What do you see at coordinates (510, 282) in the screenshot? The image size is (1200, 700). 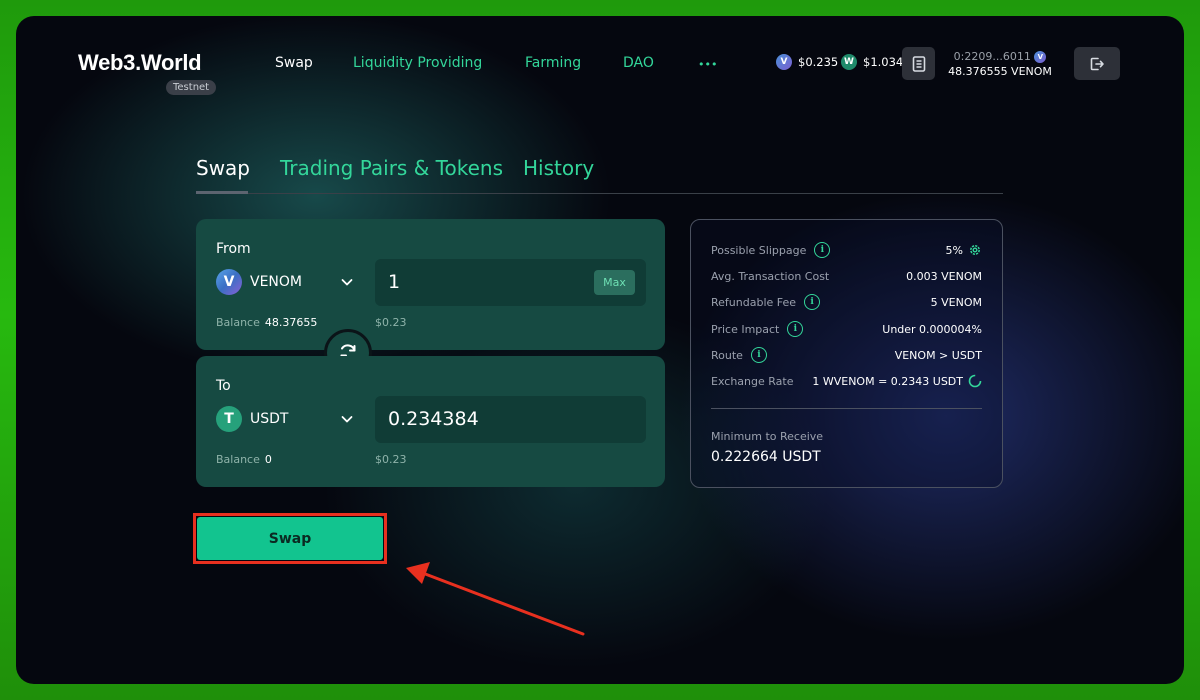 I see `from-amount-input: 1 Max` at bounding box center [510, 282].